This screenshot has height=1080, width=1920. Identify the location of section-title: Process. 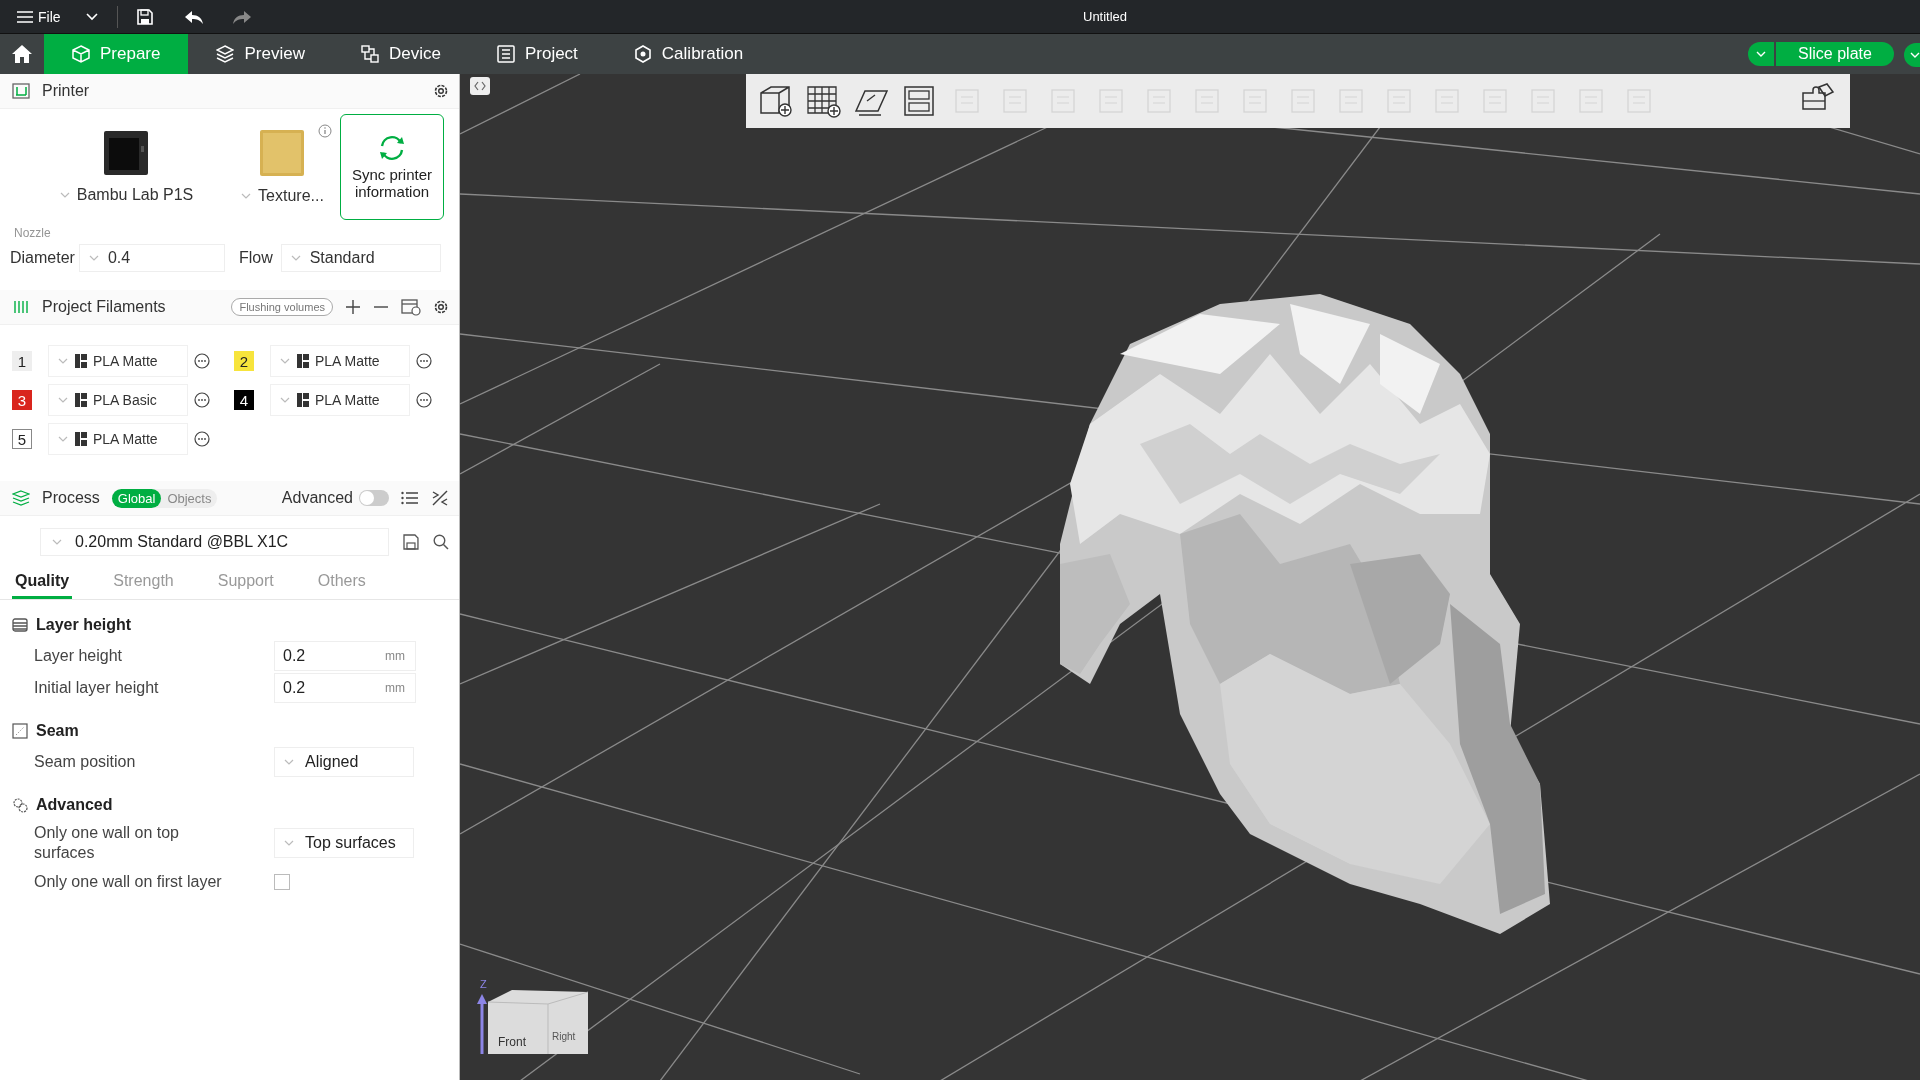
(71, 498).